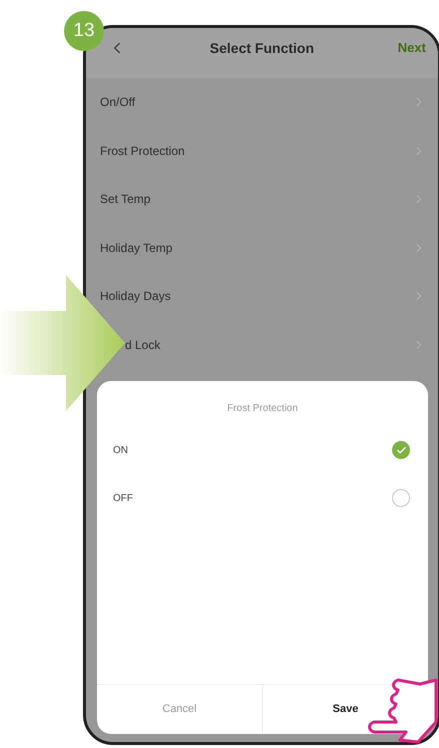 The width and height of the screenshot is (439, 748). I want to click on radio-button, so click(401, 498).